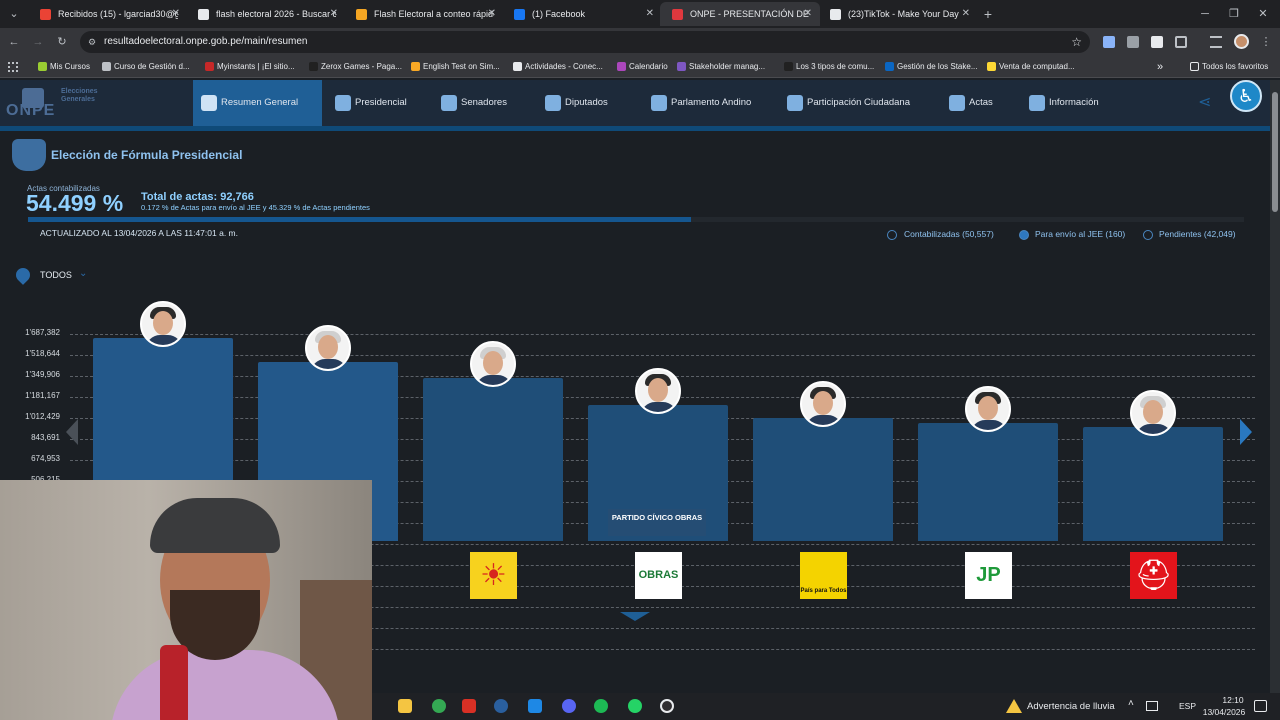 This screenshot has width=1280, height=720. Describe the element at coordinates (493, 575) in the screenshot. I see `sun-party-logo-icon: ☀` at that location.